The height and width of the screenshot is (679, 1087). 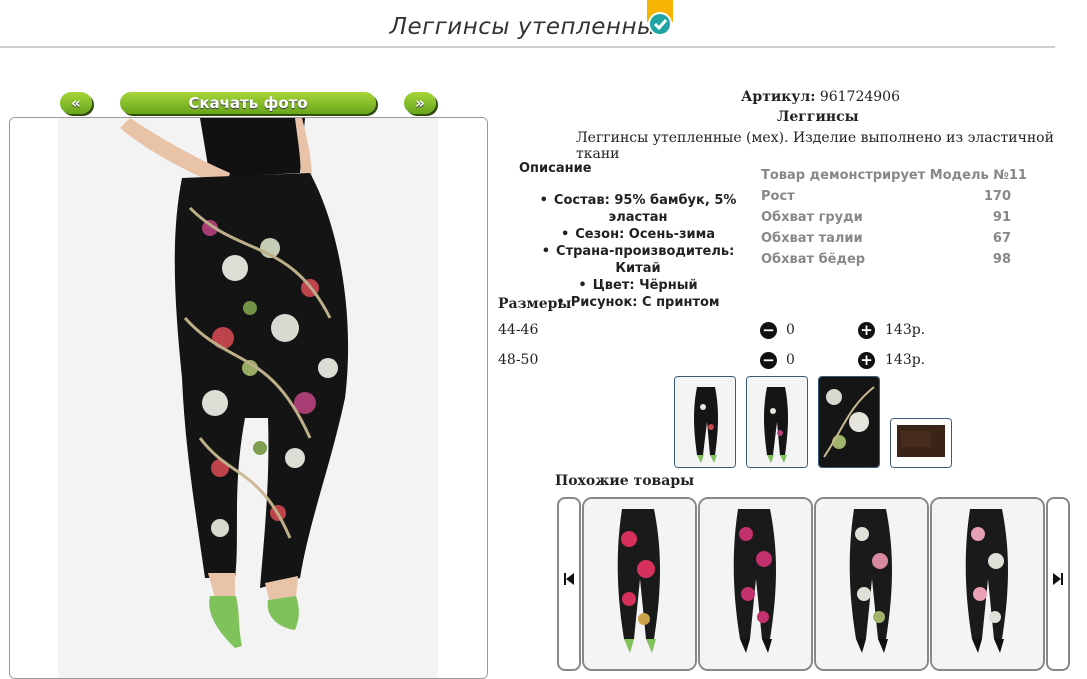 What do you see at coordinates (569, 579) in the screenshot?
I see `skip-back-icon` at bounding box center [569, 579].